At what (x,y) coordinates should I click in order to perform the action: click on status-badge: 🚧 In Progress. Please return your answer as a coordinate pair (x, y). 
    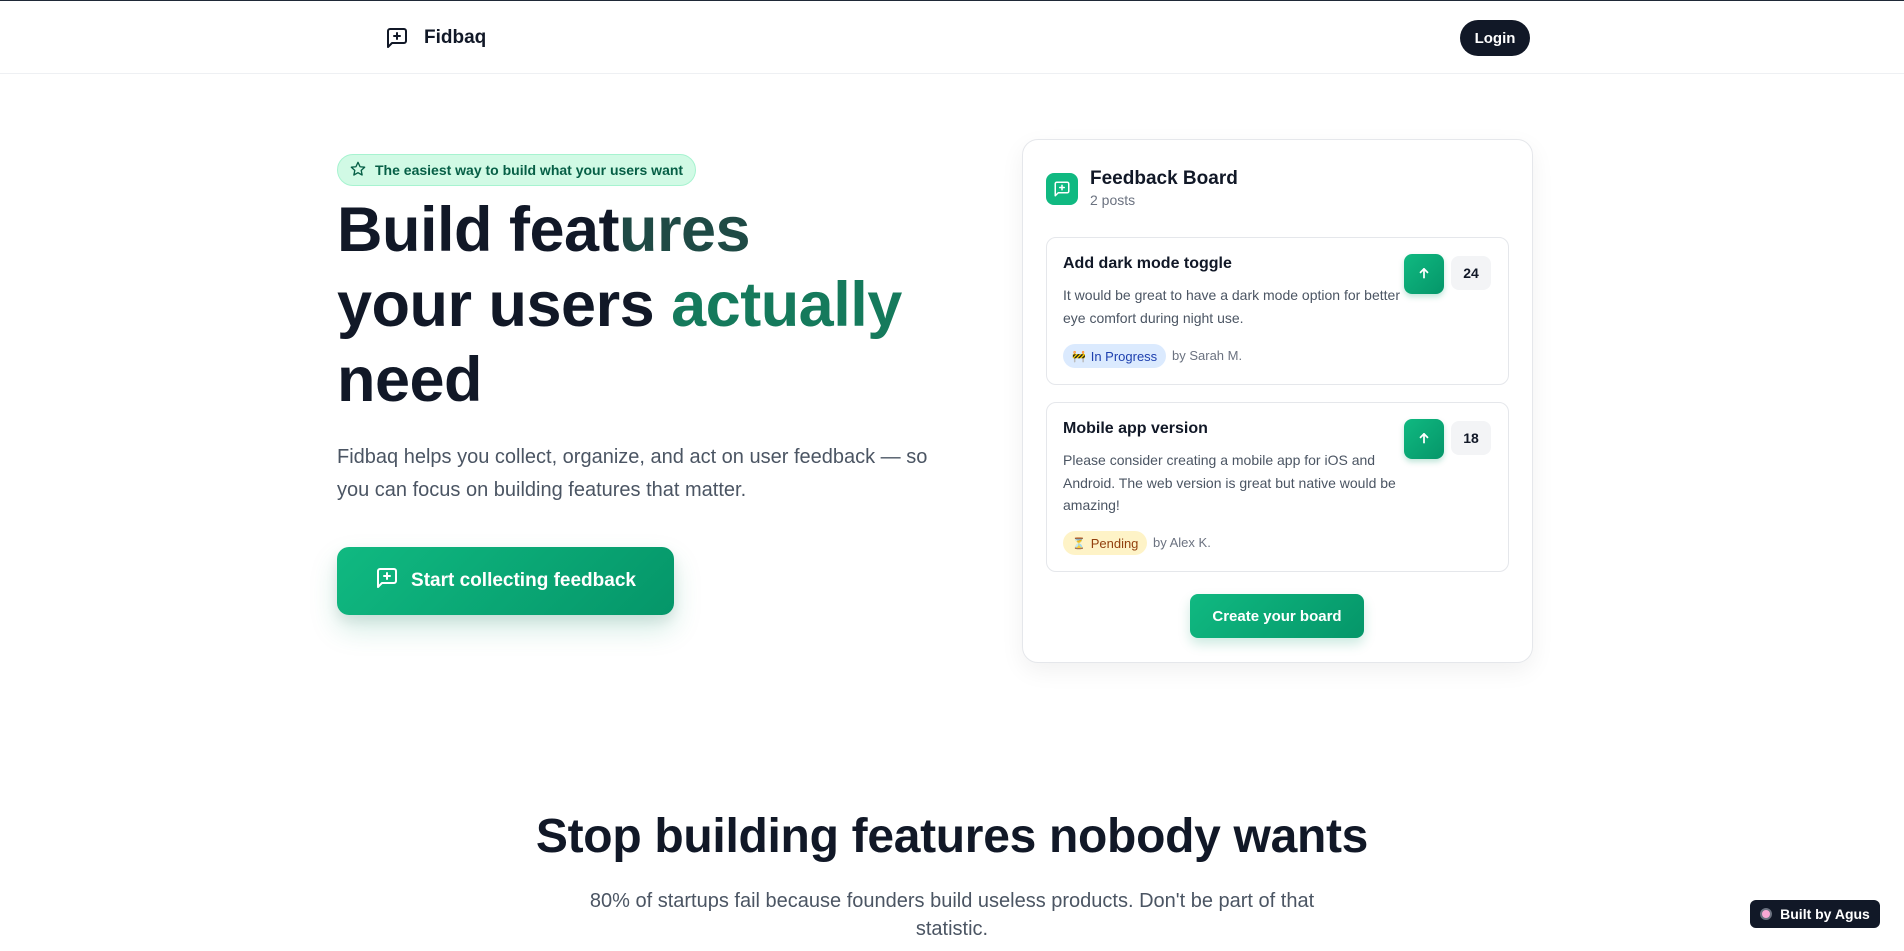
    Looking at the image, I should click on (1115, 356).